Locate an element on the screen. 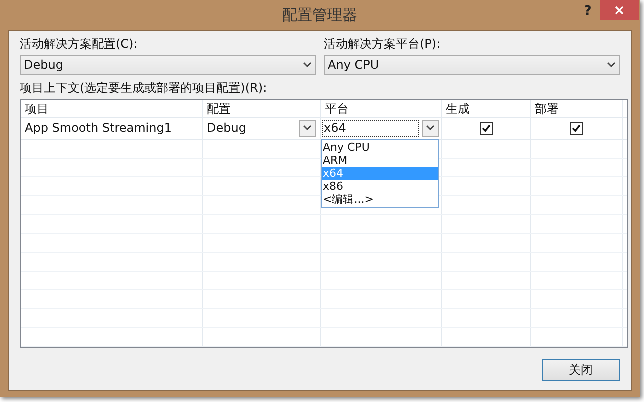 The image size is (644, 402). dropdown-option: x86 is located at coordinates (380, 186).